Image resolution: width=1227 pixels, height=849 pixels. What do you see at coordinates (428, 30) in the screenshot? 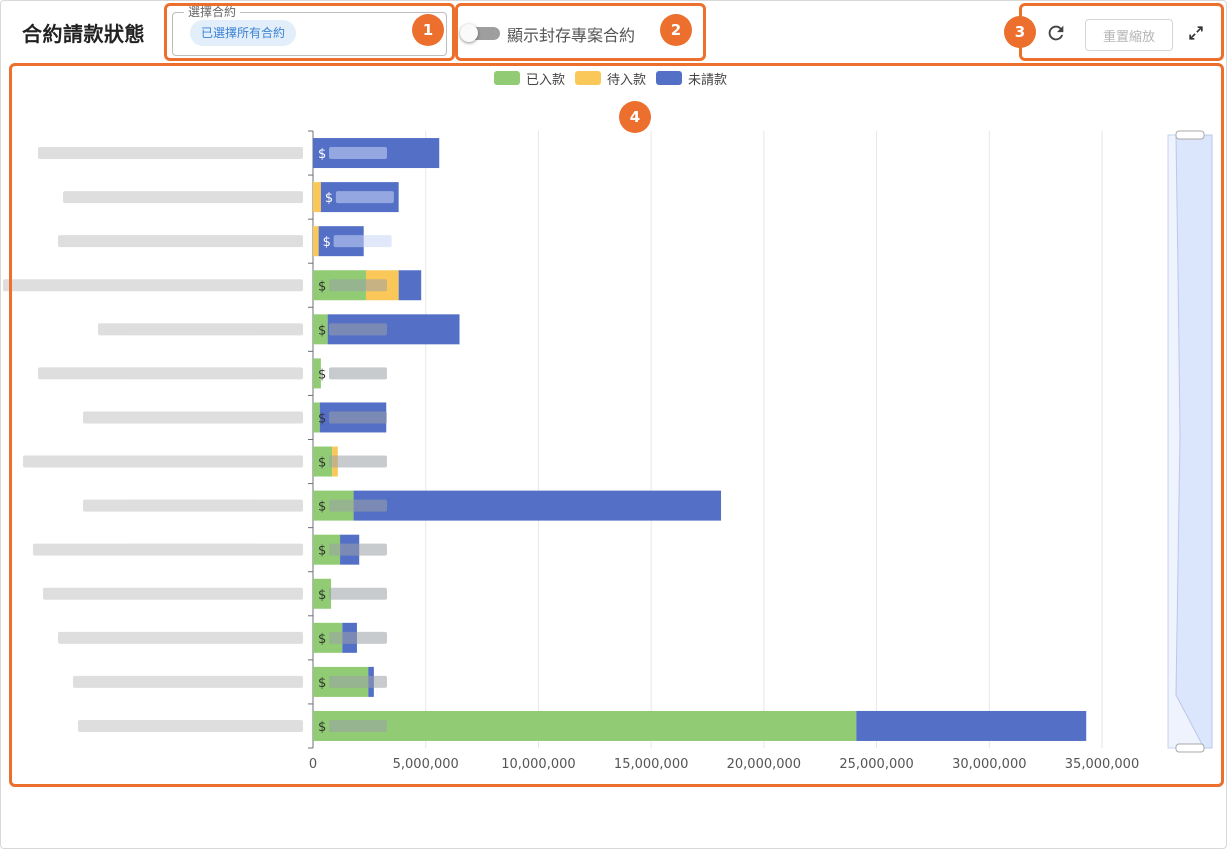
I see `callout-badge-1: 1` at bounding box center [428, 30].